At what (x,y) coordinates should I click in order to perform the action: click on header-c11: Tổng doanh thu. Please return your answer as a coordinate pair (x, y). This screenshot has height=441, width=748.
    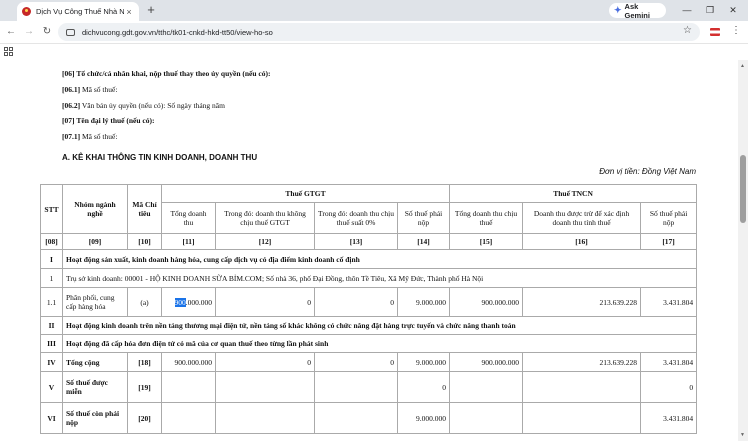
    Looking at the image, I should click on (188, 218).